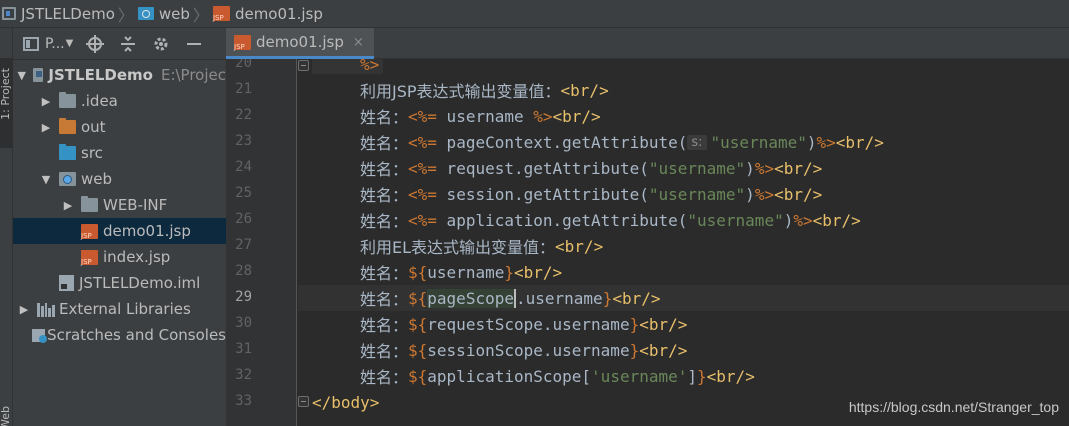 This screenshot has height=426, width=1069. I want to click on scratches-icon, so click(40, 335).